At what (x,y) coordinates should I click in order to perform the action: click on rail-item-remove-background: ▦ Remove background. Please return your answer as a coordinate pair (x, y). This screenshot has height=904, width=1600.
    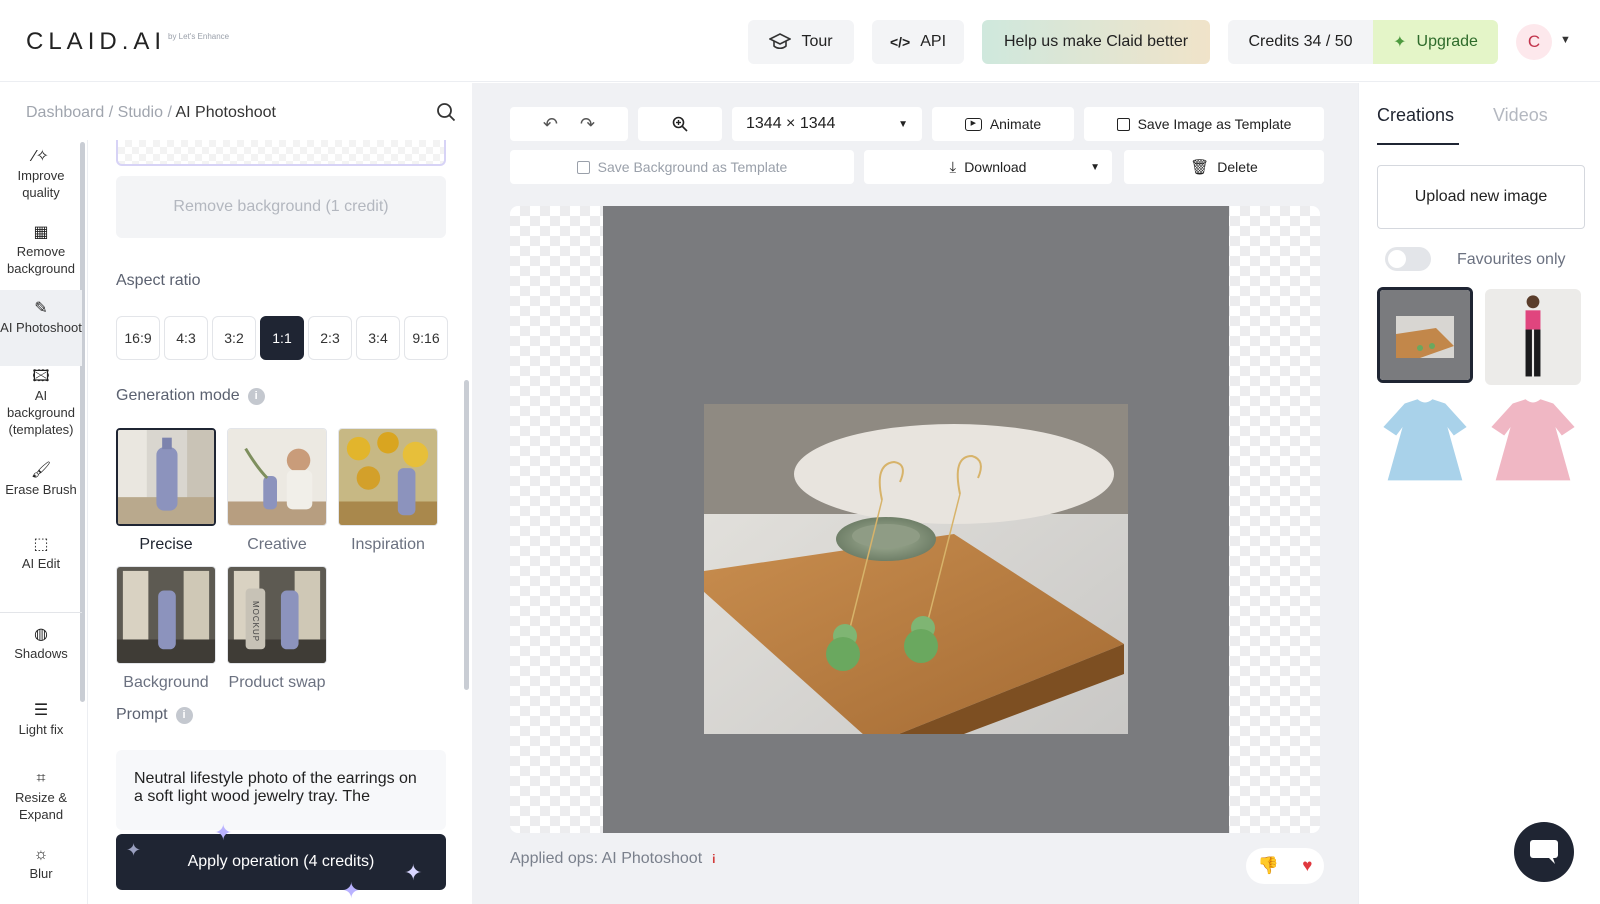
    Looking at the image, I should click on (41, 250).